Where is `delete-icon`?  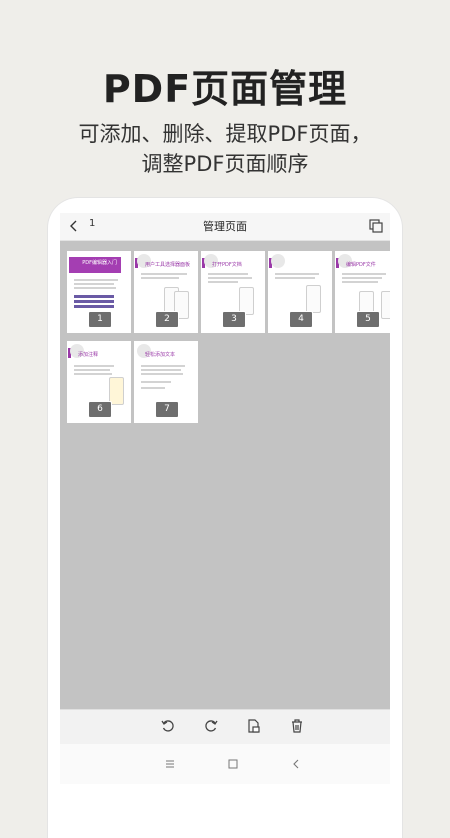 delete-icon is located at coordinates (297, 726).